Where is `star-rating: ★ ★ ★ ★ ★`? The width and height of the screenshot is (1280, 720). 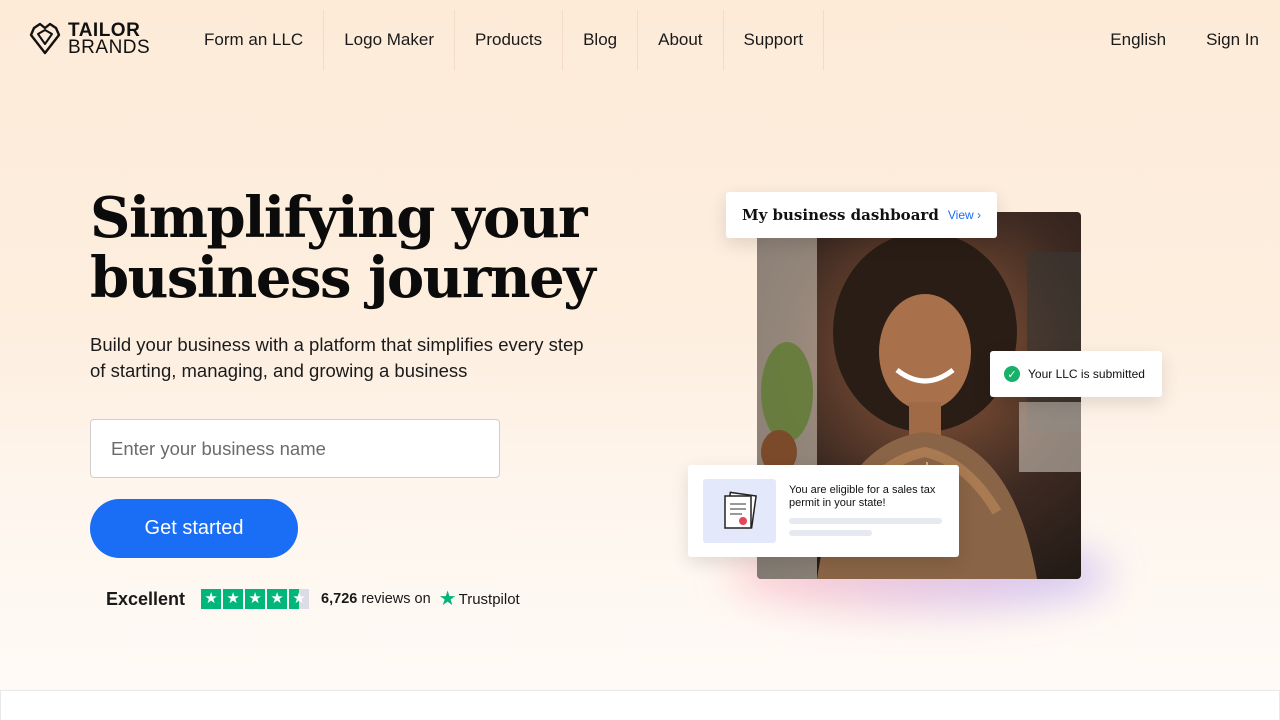
star-rating: ★ ★ ★ ★ ★ is located at coordinates (255, 599).